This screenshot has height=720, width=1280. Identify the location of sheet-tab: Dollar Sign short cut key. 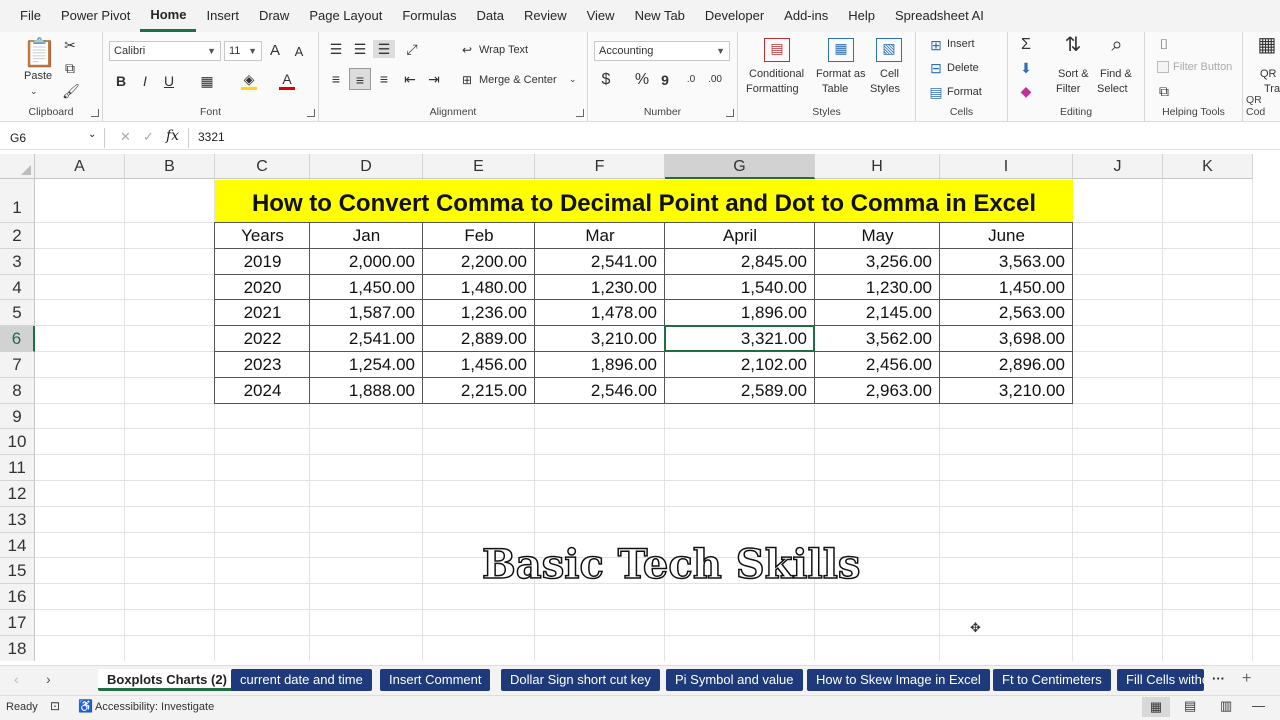
(580, 680).